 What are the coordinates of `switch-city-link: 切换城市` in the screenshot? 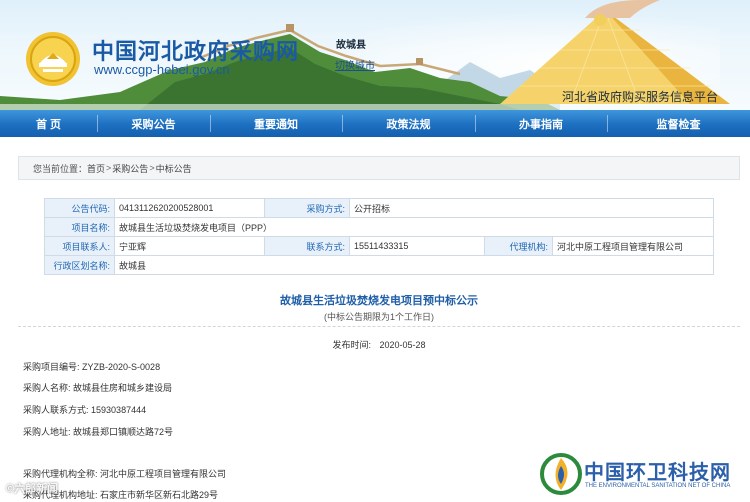 It's located at (355, 64).